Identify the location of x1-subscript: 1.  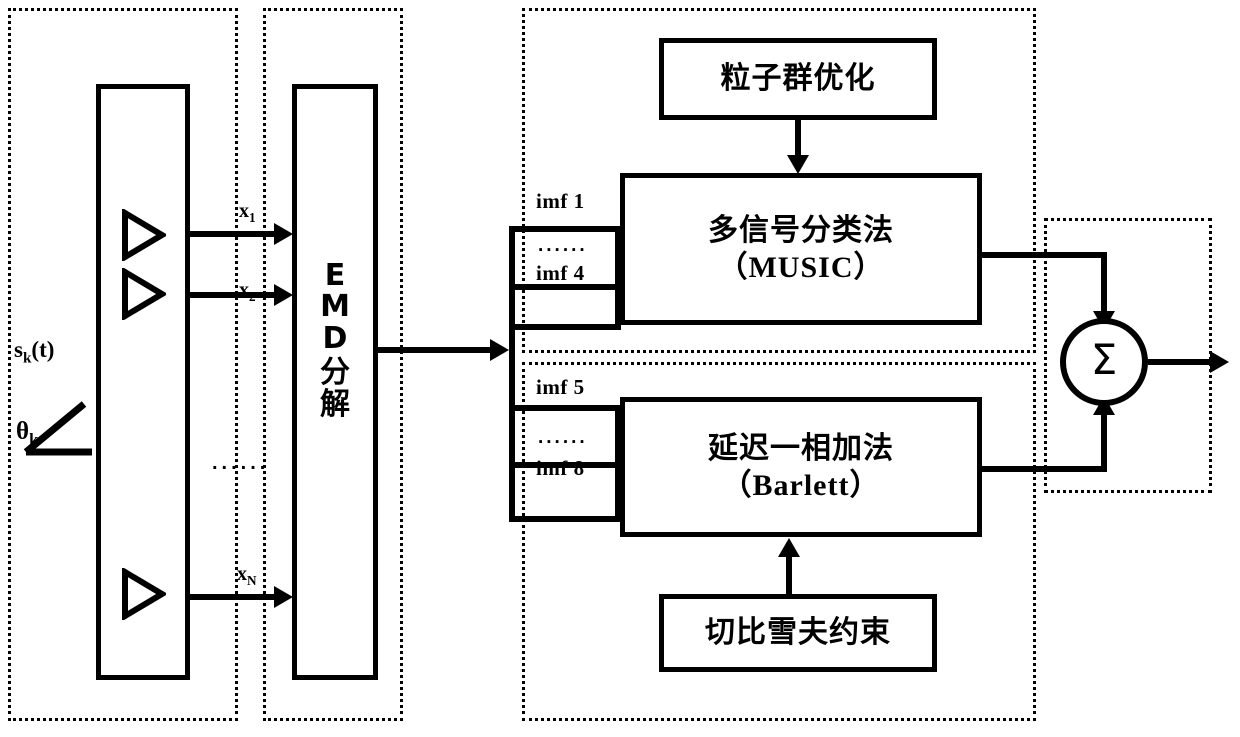
(252, 217).